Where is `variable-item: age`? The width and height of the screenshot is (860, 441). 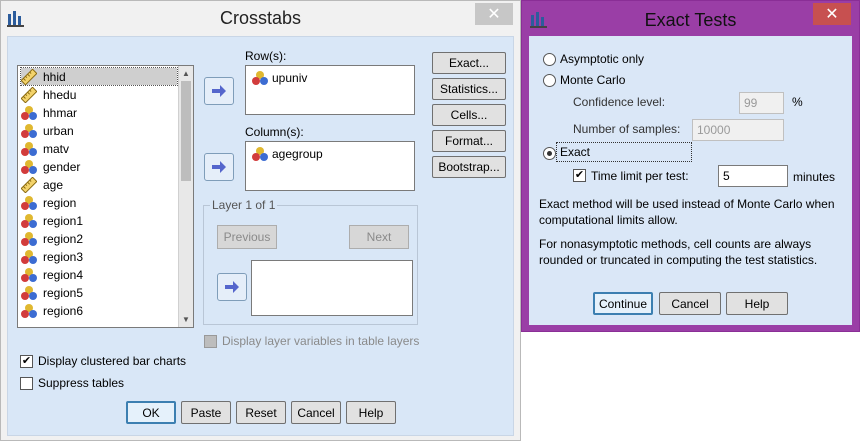 variable-item: age is located at coordinates (99, 184).